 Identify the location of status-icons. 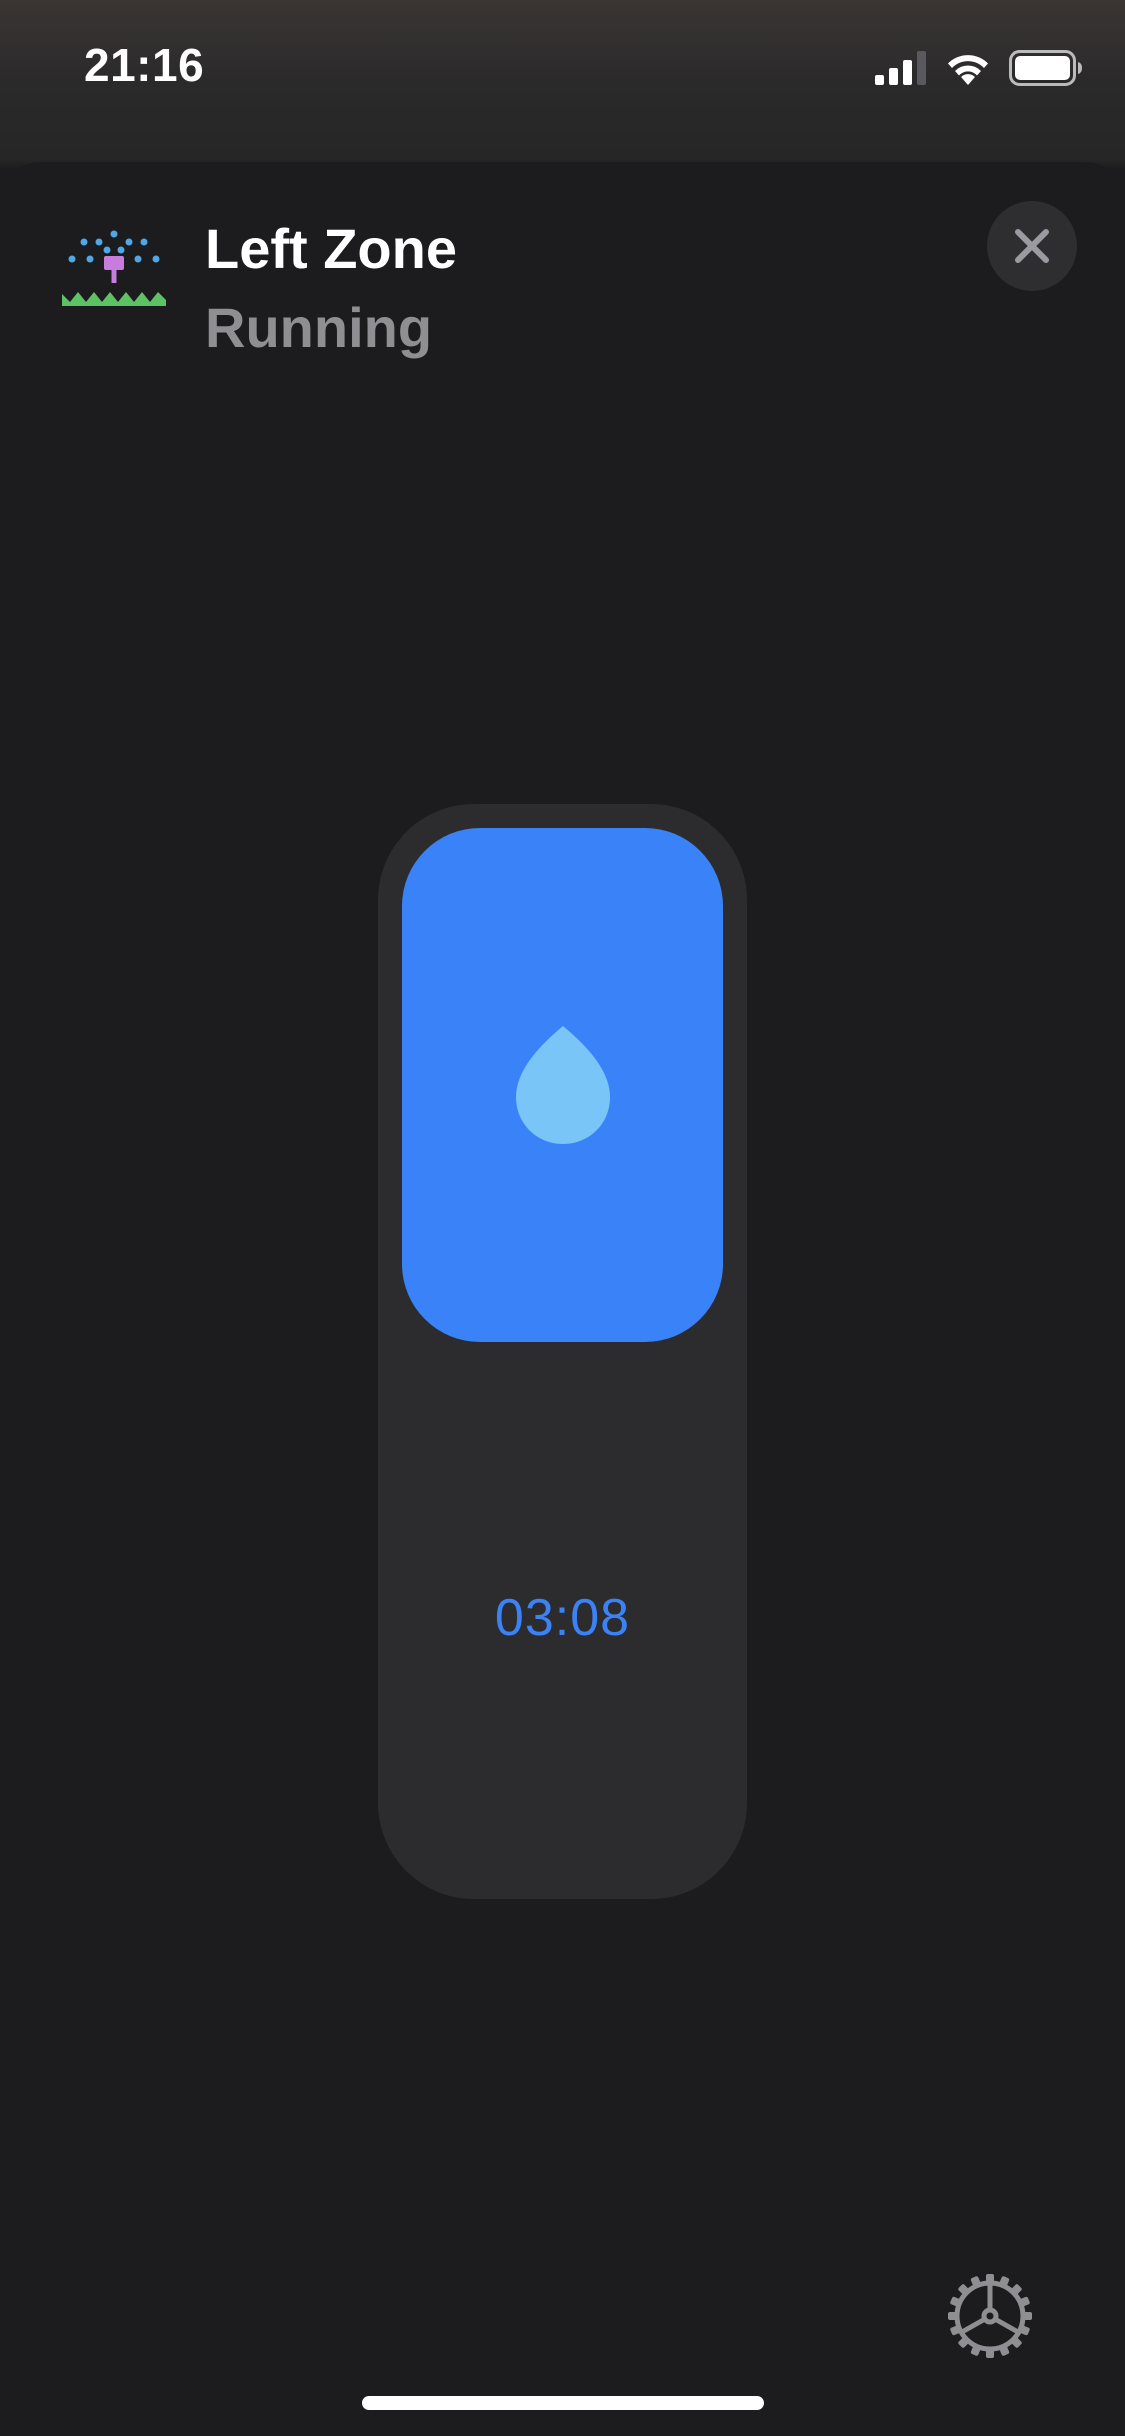
(979, 68).